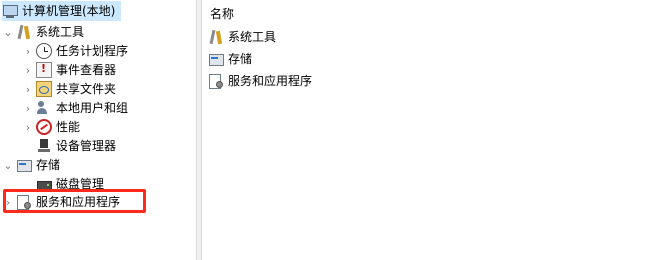 The width and height of the screenshot is (650, 260). I want to click on tree-root-computer-management: 计算机管理(本地), so click(62, 11).